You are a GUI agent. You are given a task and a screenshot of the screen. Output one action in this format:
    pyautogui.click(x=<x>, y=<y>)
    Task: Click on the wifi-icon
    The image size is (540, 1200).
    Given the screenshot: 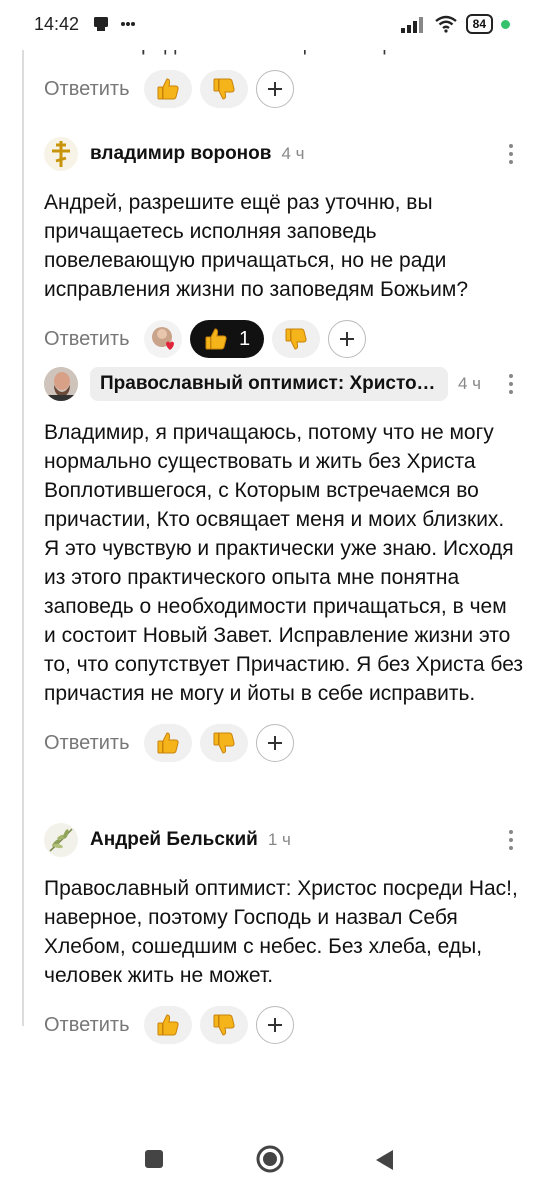 What is the action you would take?
    pyautogui.click(x=445, y=24)
    